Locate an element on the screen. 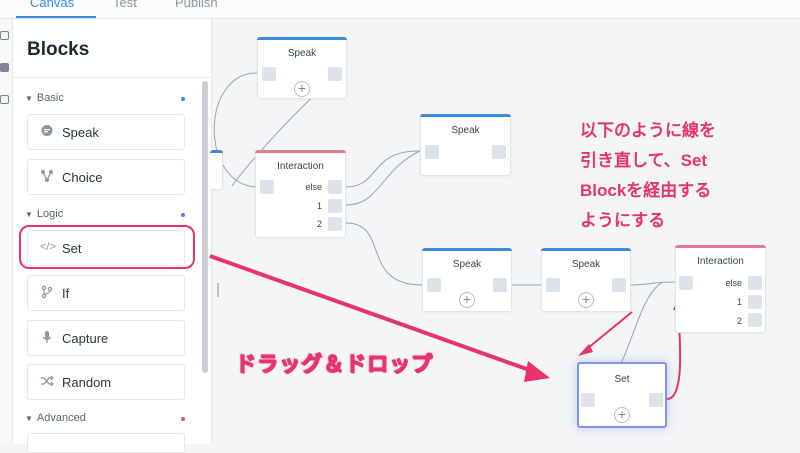 The width and height of the screenshot is (800, 453). set-node-dropped: Set + is located at coordinates (622, 395).